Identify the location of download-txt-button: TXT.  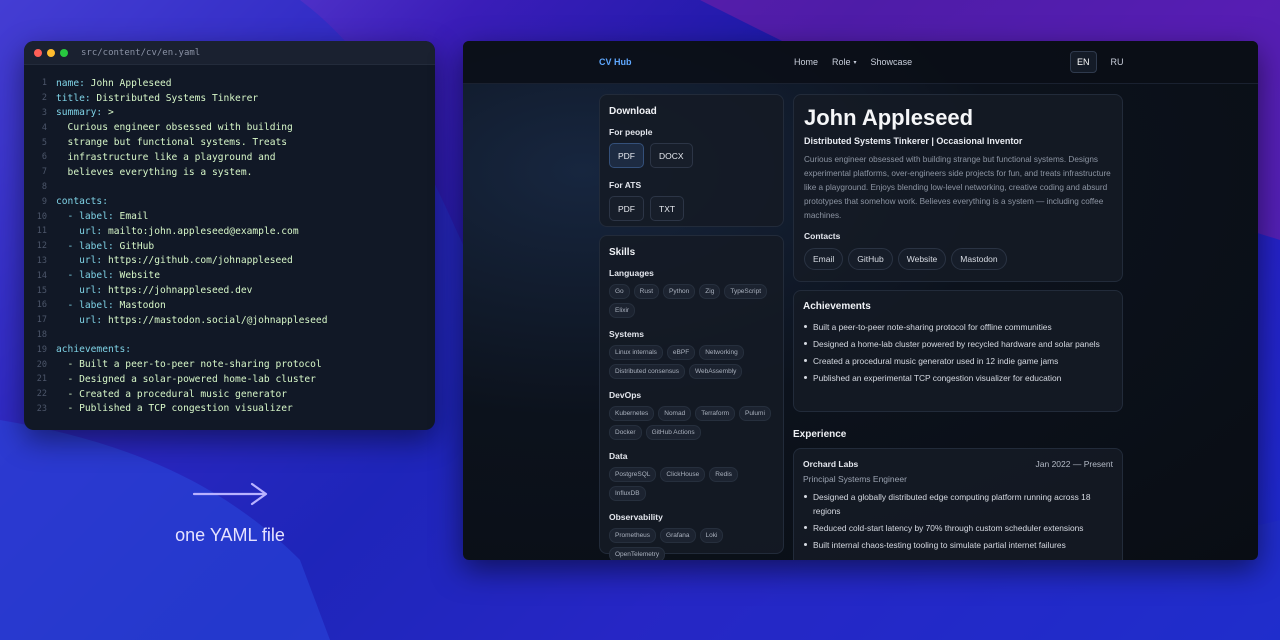
(667, 208).